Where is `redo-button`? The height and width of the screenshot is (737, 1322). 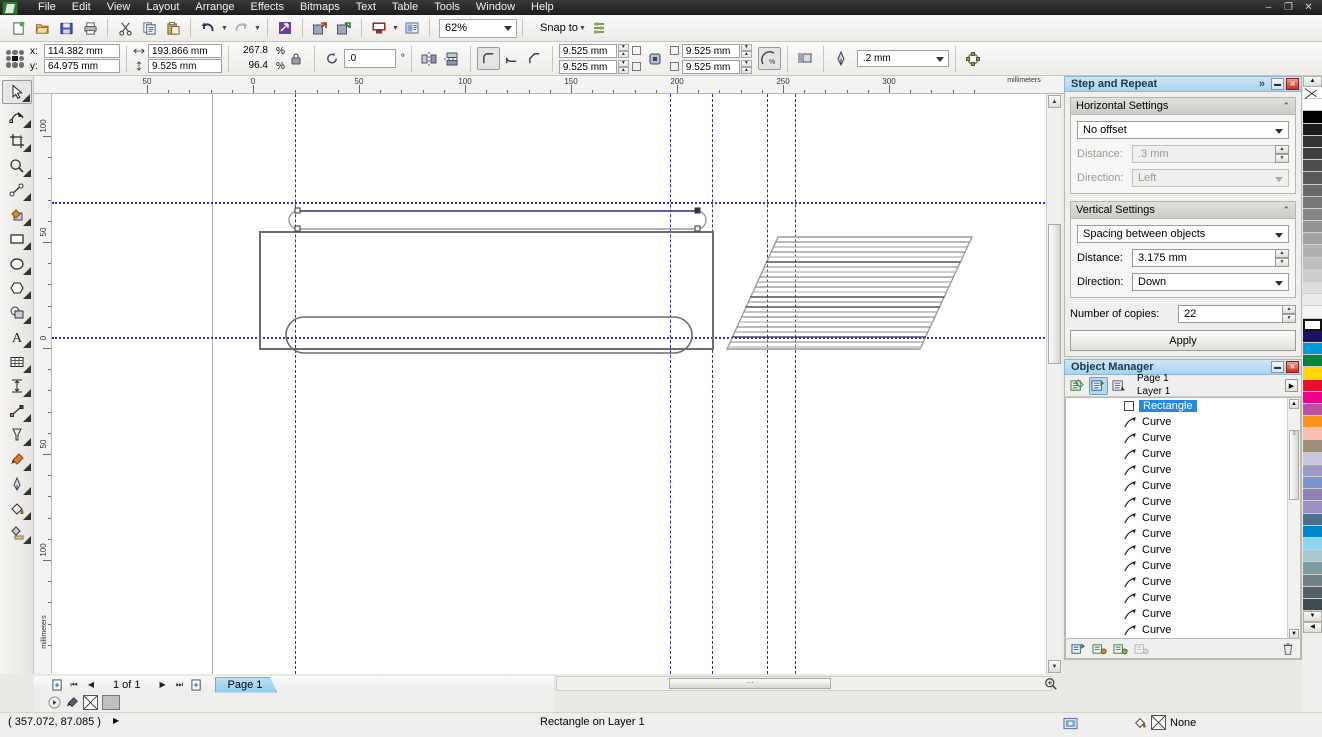 redo-button is located at coordinates (241, 28).